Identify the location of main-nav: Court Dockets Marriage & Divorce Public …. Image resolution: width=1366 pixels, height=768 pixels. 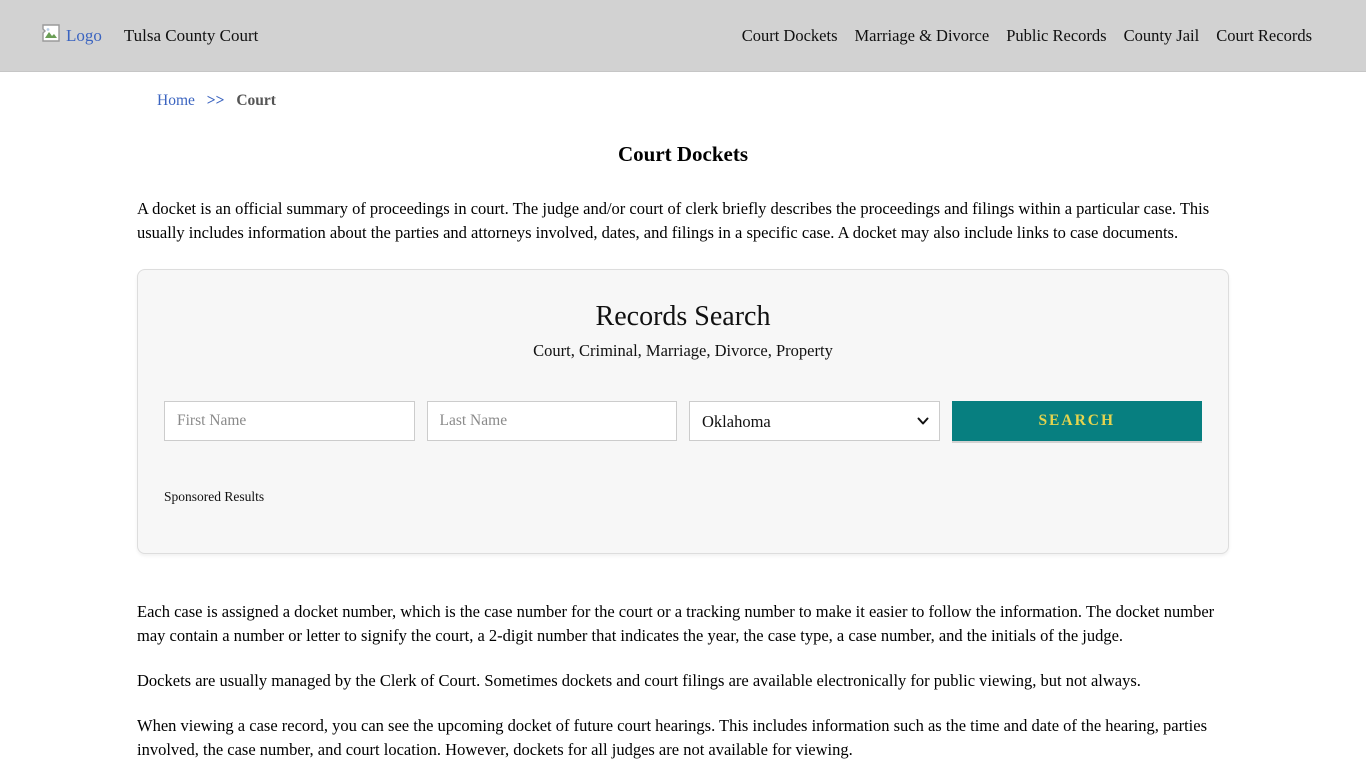
(1027, 36).